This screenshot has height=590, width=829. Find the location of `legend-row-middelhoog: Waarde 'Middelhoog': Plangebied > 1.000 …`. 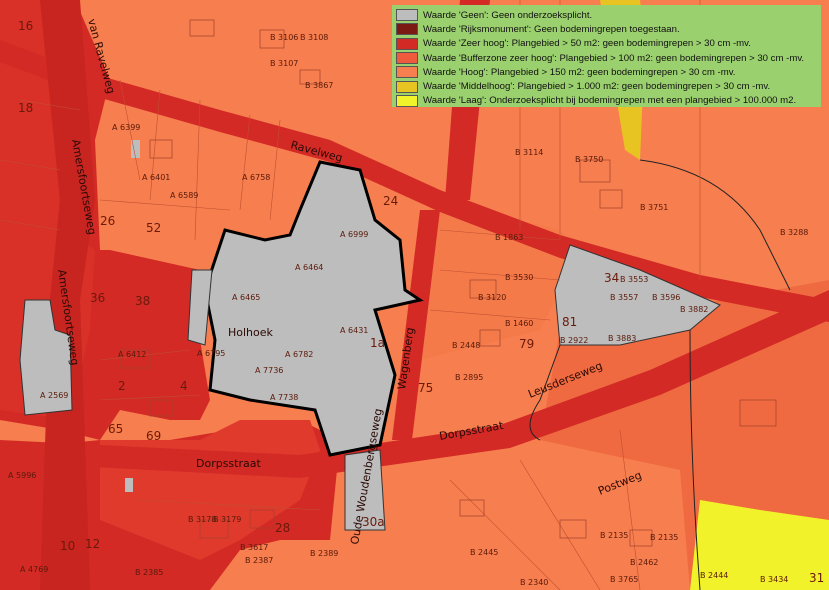

legend-row-middelhoog: Waarde 'Middelhoog': Plangebied > 1.000 … is located at coordinates (606, 86).